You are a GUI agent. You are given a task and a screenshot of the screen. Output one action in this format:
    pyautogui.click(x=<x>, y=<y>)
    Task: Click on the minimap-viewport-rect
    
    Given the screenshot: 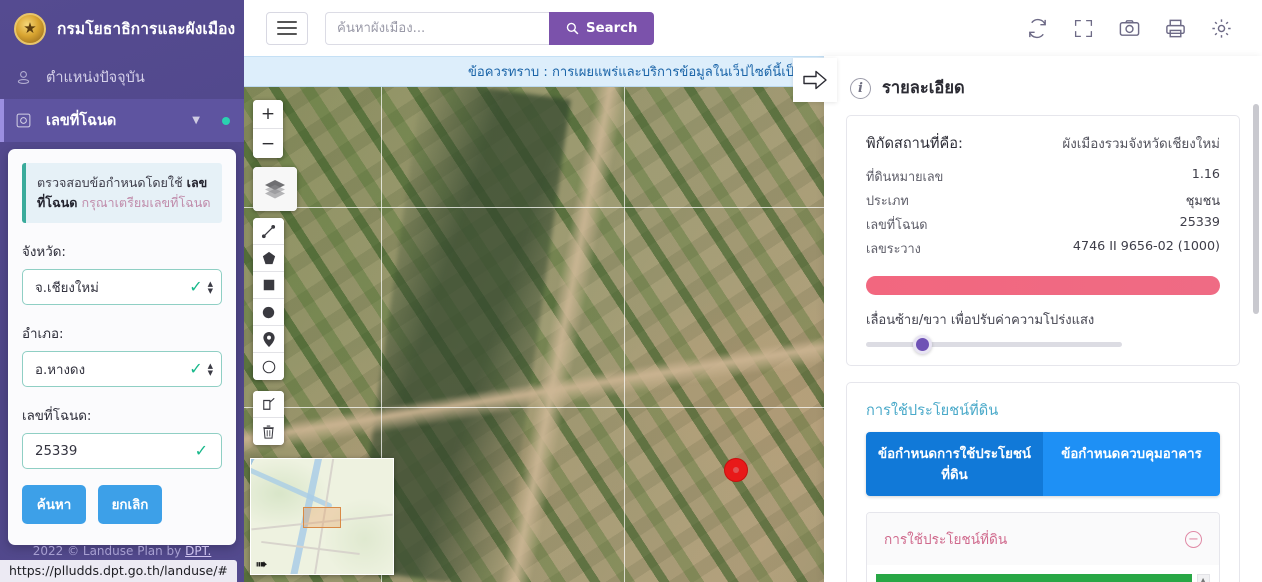 What is the action you would take?
    pyautogui.click(x=322, y=517)
    